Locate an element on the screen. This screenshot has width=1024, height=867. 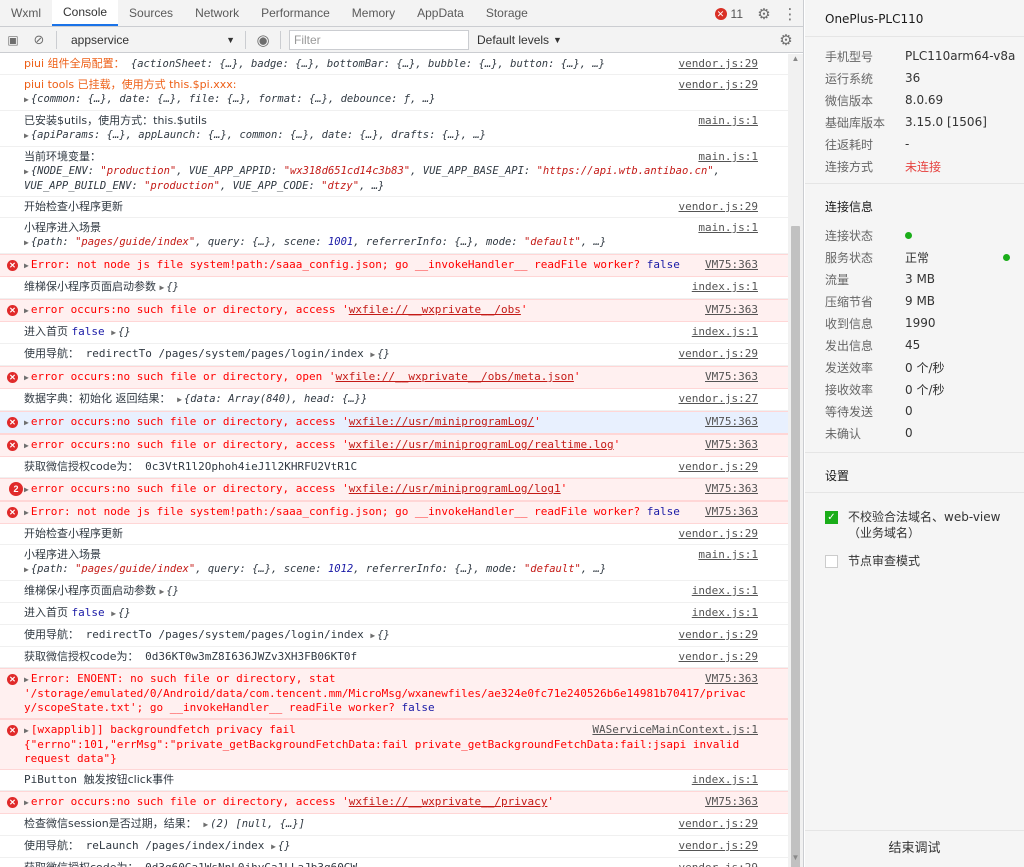
filter-input is located at coordinates (379, 39).